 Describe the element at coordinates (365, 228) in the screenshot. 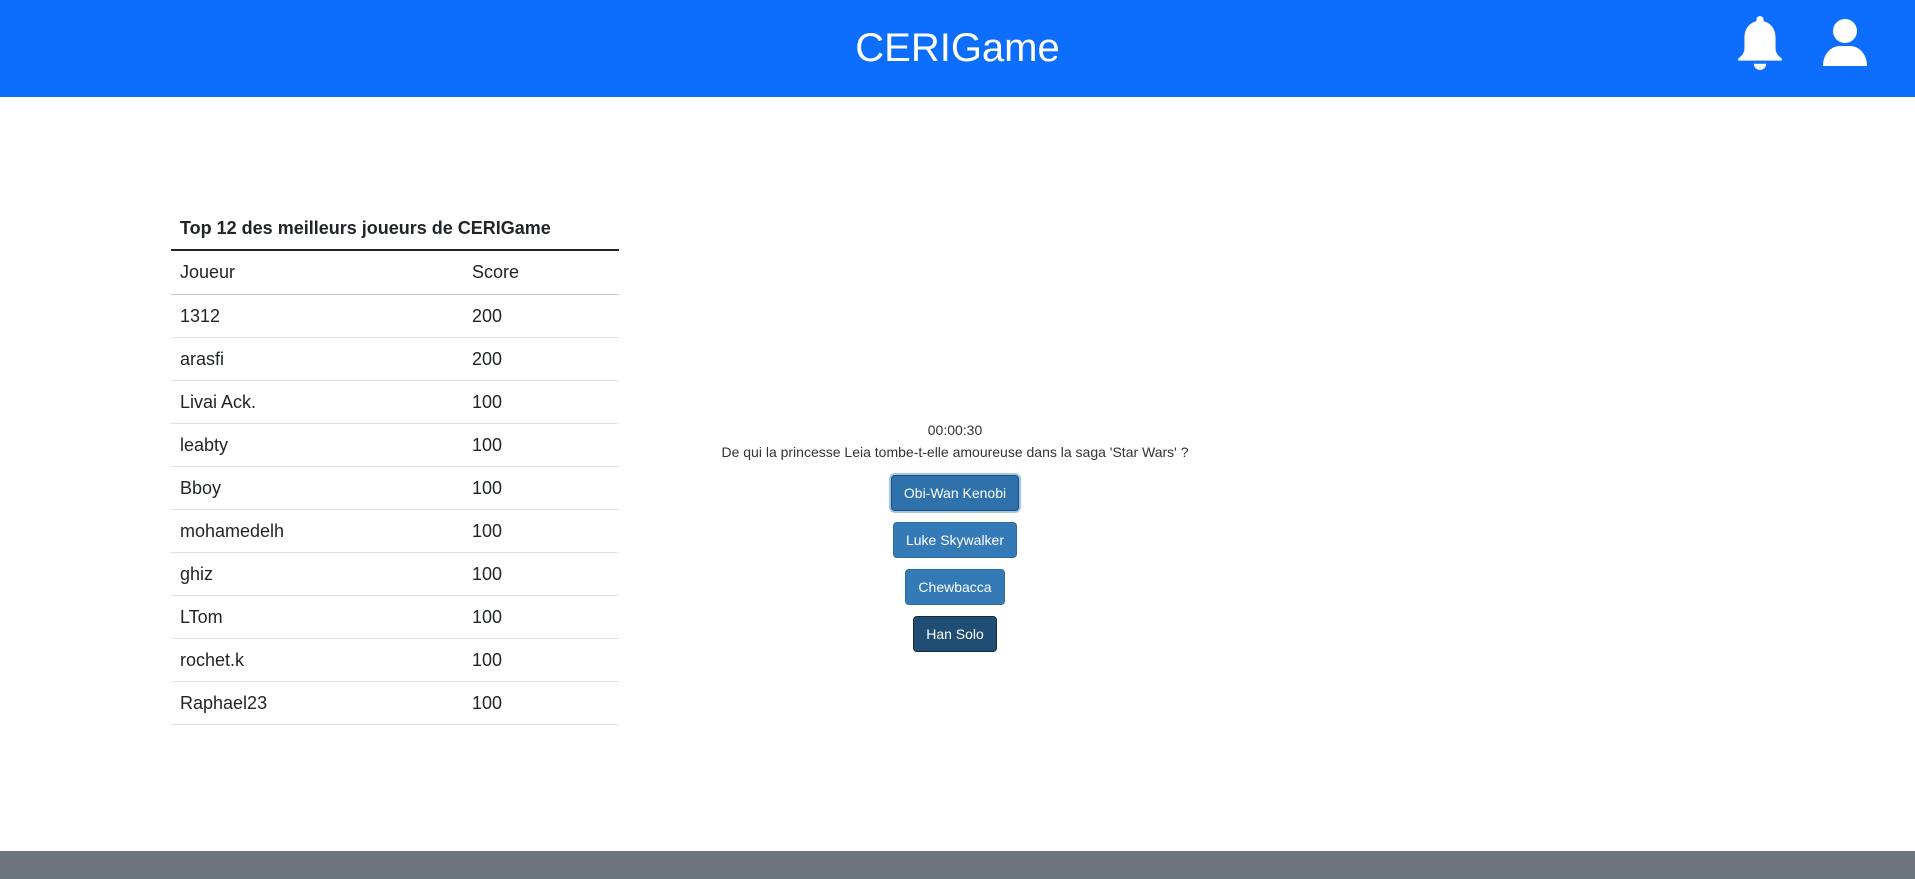

I see `leaderboard-caption: Top 12 des meilleurs joueurs de CERIGame` at that location.